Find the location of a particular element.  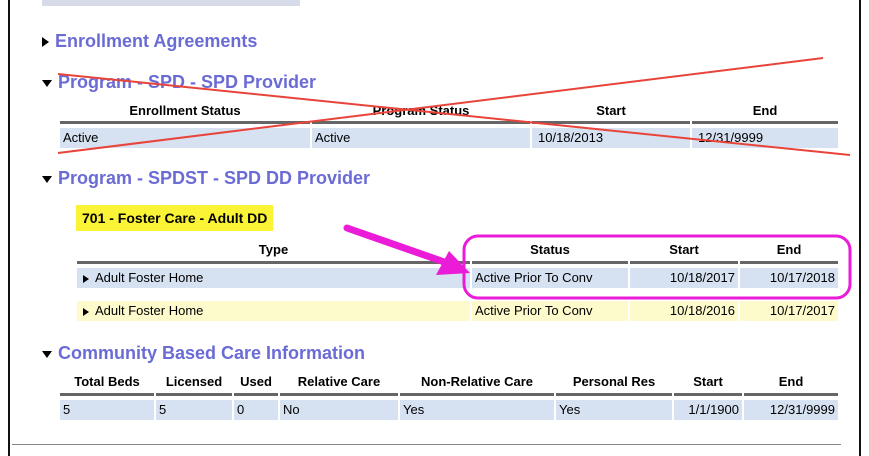

cell-program-status: Active is located at coordinates (421, 138).